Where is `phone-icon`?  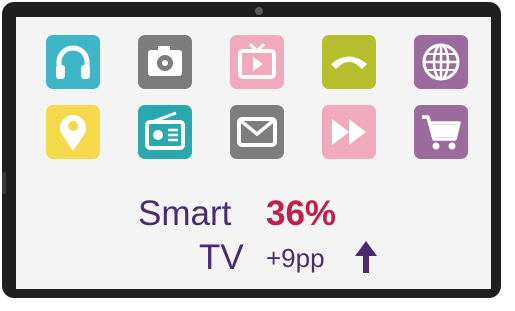 phone-icon is located at coordinates (349, 62).